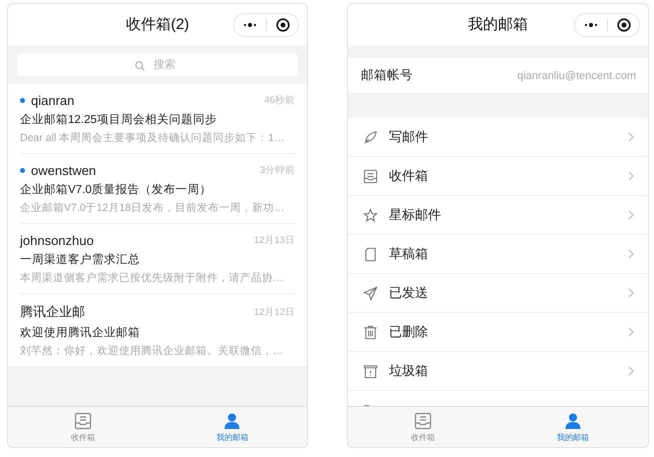  Describe the element at coordinates (409, 332) in the screenshot. I see `folder-label: 已删除` at that location.